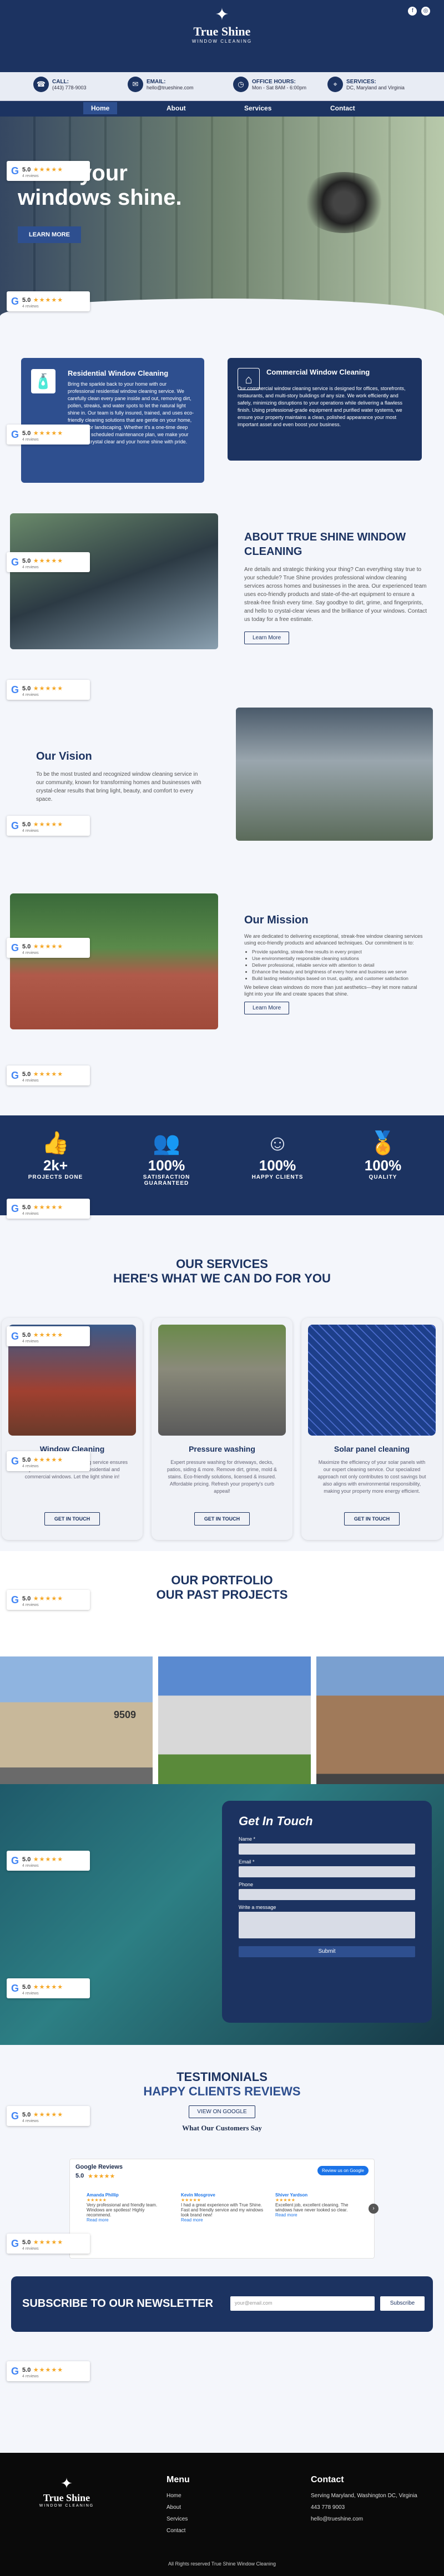  What do you see at coordinates (327, 1849) in the screenshot?
I see `name-field` at bounding box center [327, 1849].